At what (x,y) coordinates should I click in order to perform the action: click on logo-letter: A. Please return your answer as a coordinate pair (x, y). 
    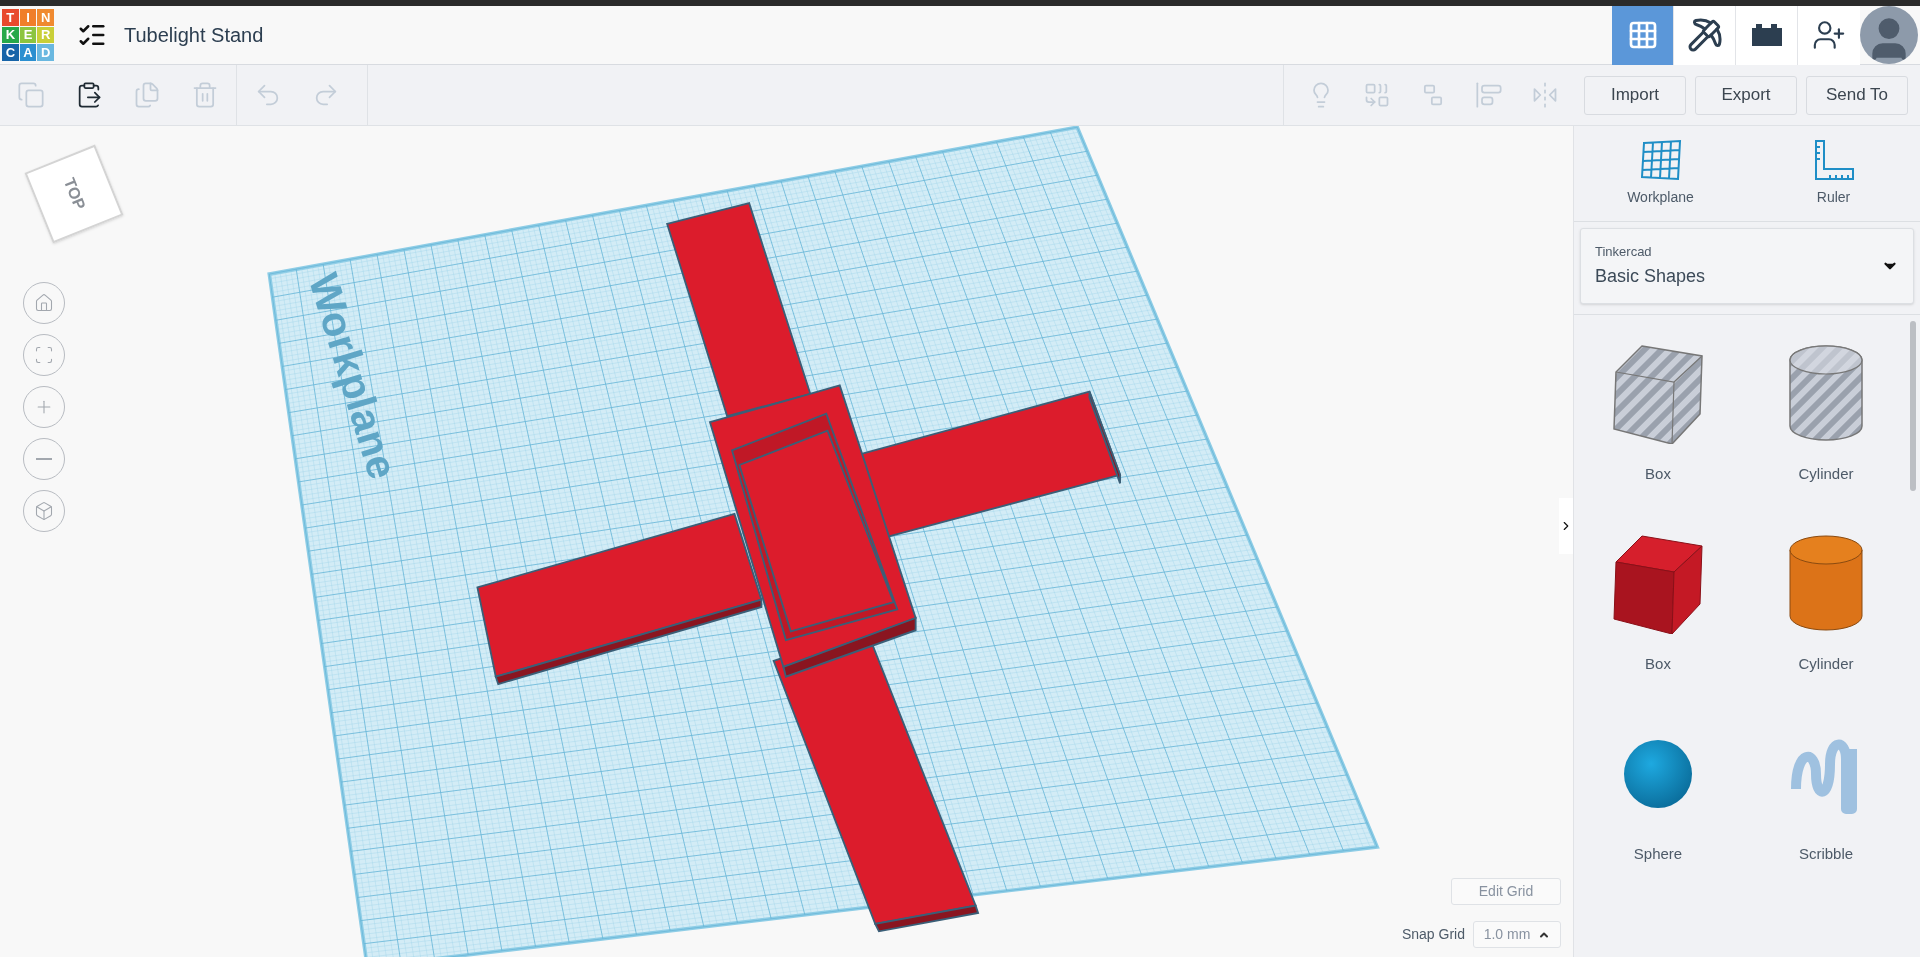
    Looking at the image, I should click on (28, 52).